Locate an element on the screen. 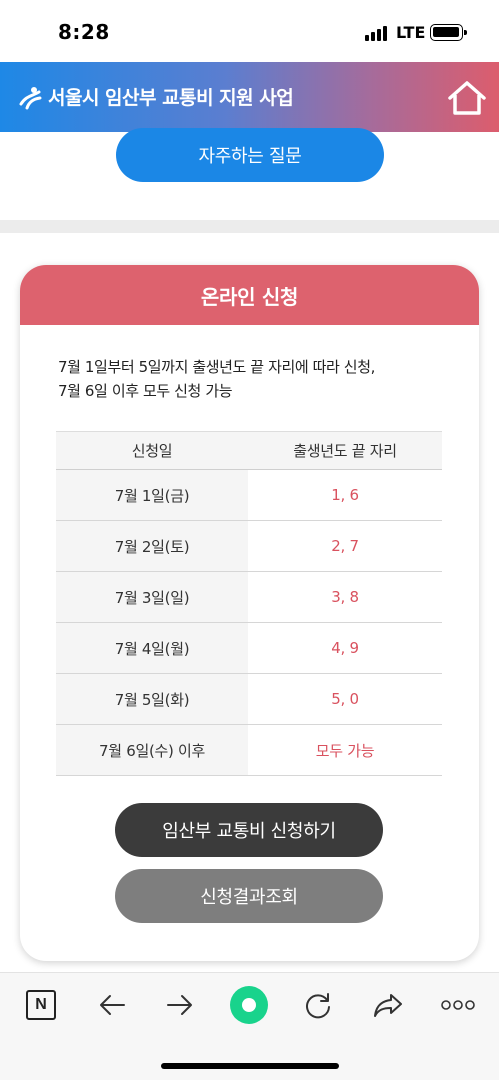 The height and width of the screenshot is (1080, 499). table-row: 7월 2일(토) 2, 7 is located at coordinates (249, 546).